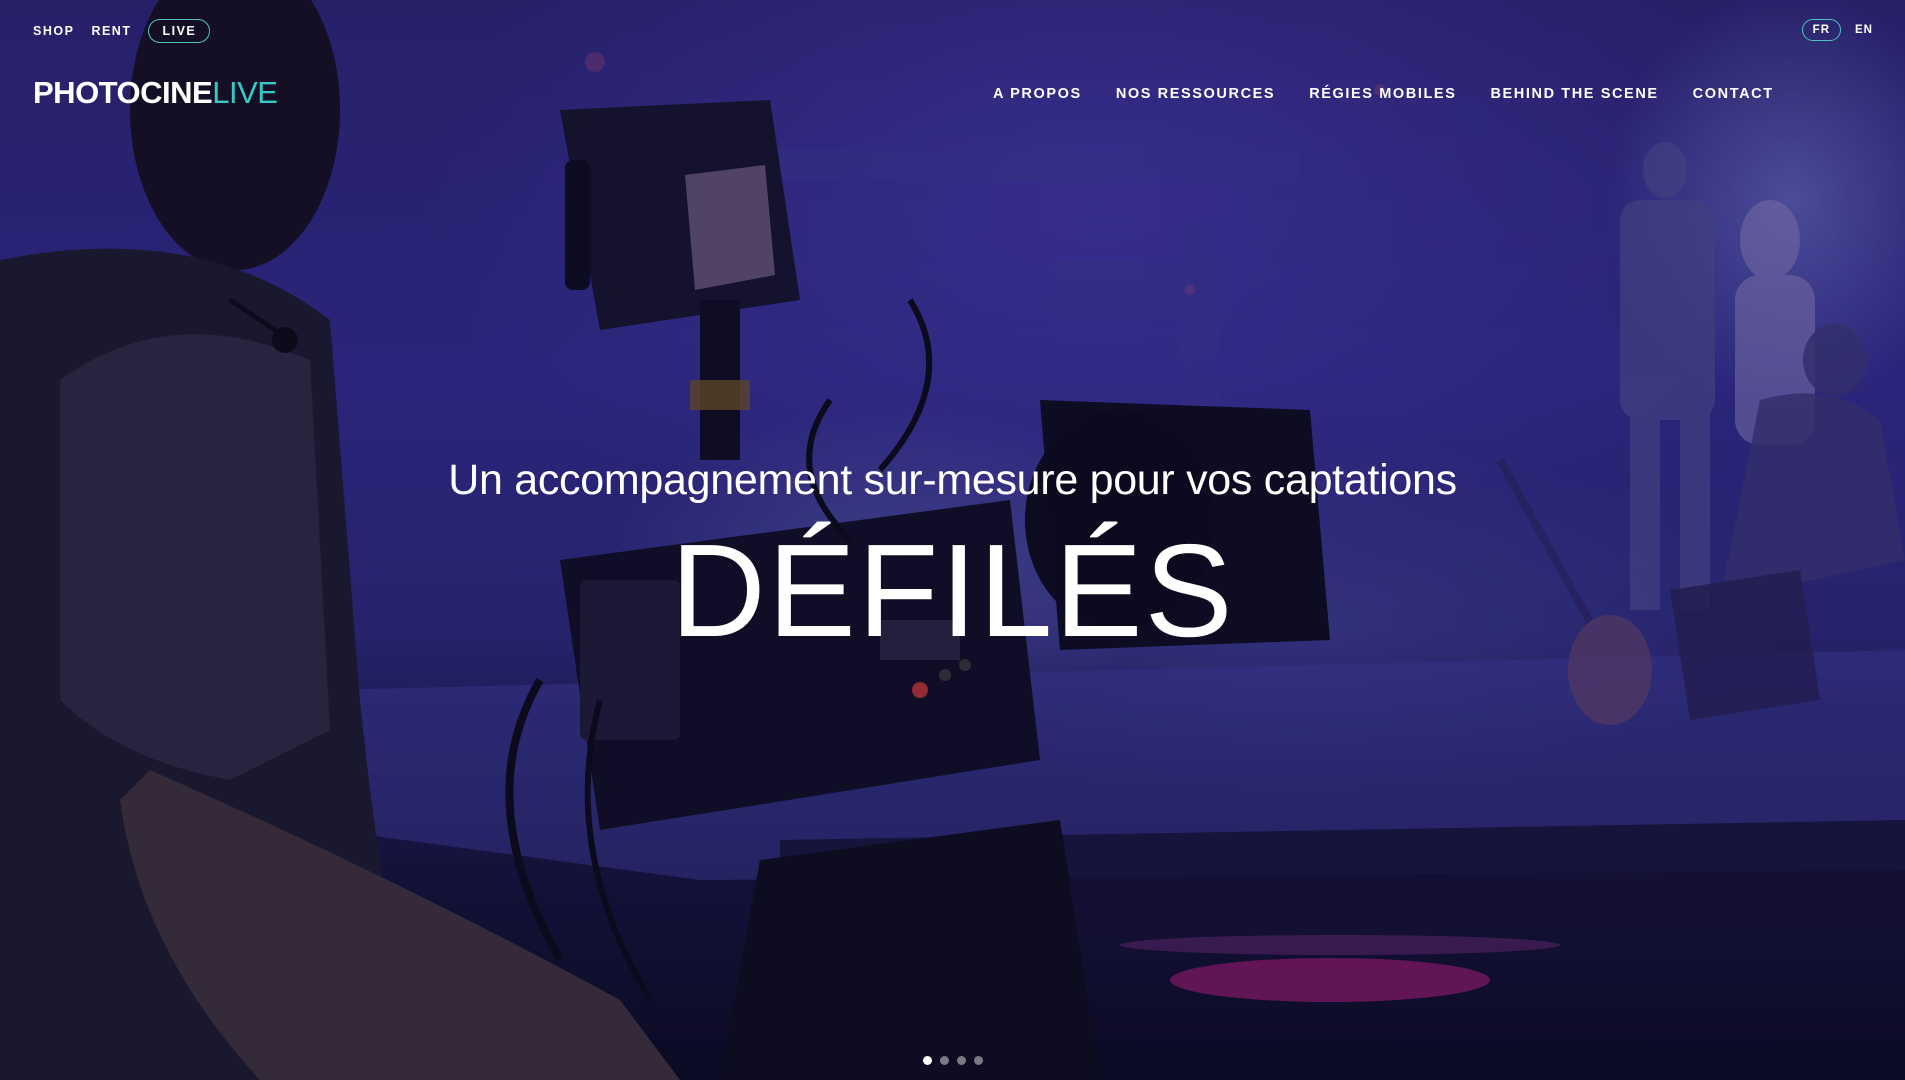  What do you see at coordinates (1733, 94) in the screenshot?
I see `nav-item-contact: CONTACT` at bounding box center [1733, 94].